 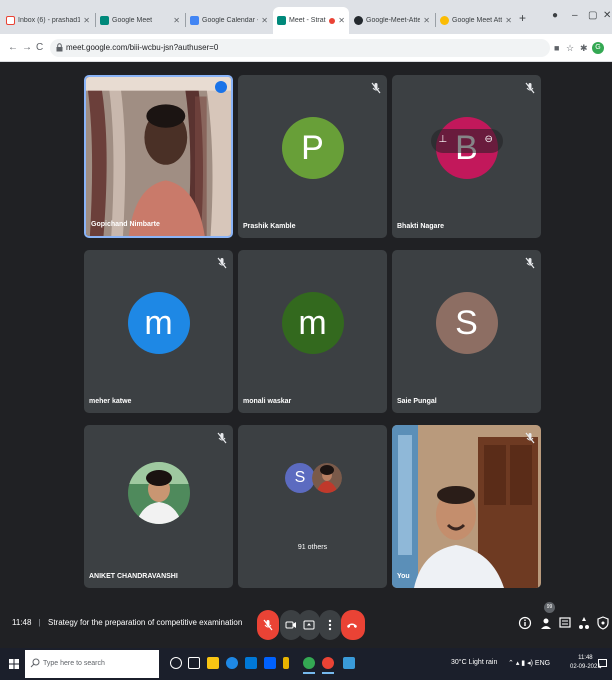 What do you see at coordinates (466, 140) in the screenshot?
I see `tile-hover-controls: ⊥ ⊖` at bounding box center [466, 140].